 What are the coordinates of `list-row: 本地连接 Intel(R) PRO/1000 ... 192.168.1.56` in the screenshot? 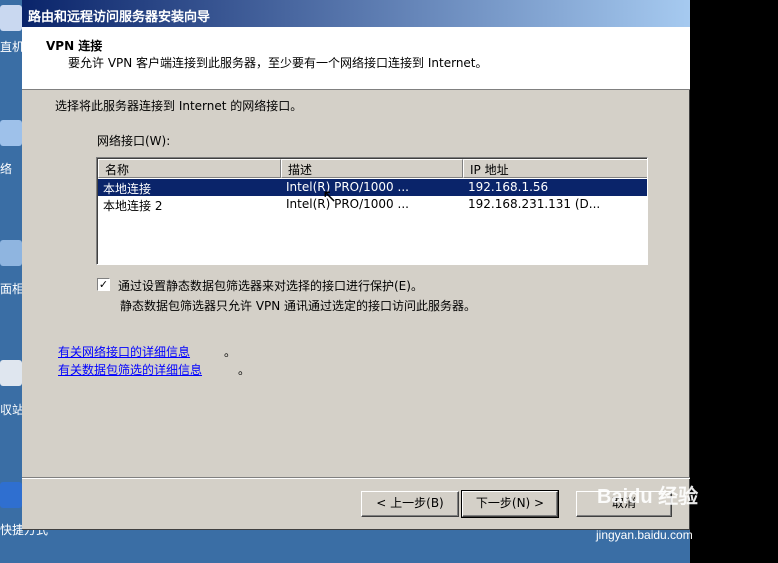 It's located at (372, 187).